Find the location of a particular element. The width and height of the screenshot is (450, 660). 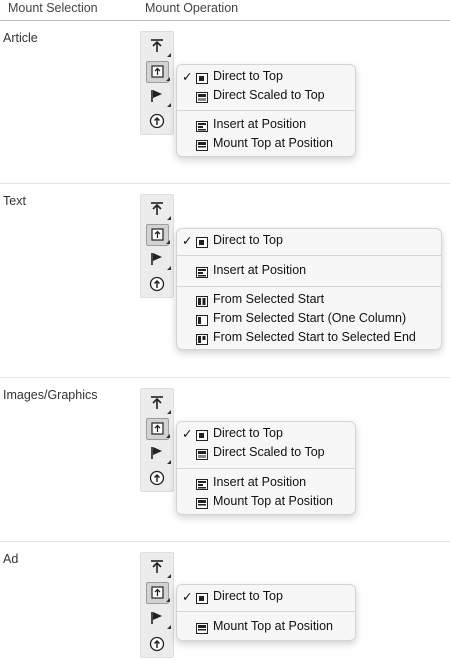

table-header: Mount Selection Mount Operation is located at coordinates (225, 10).